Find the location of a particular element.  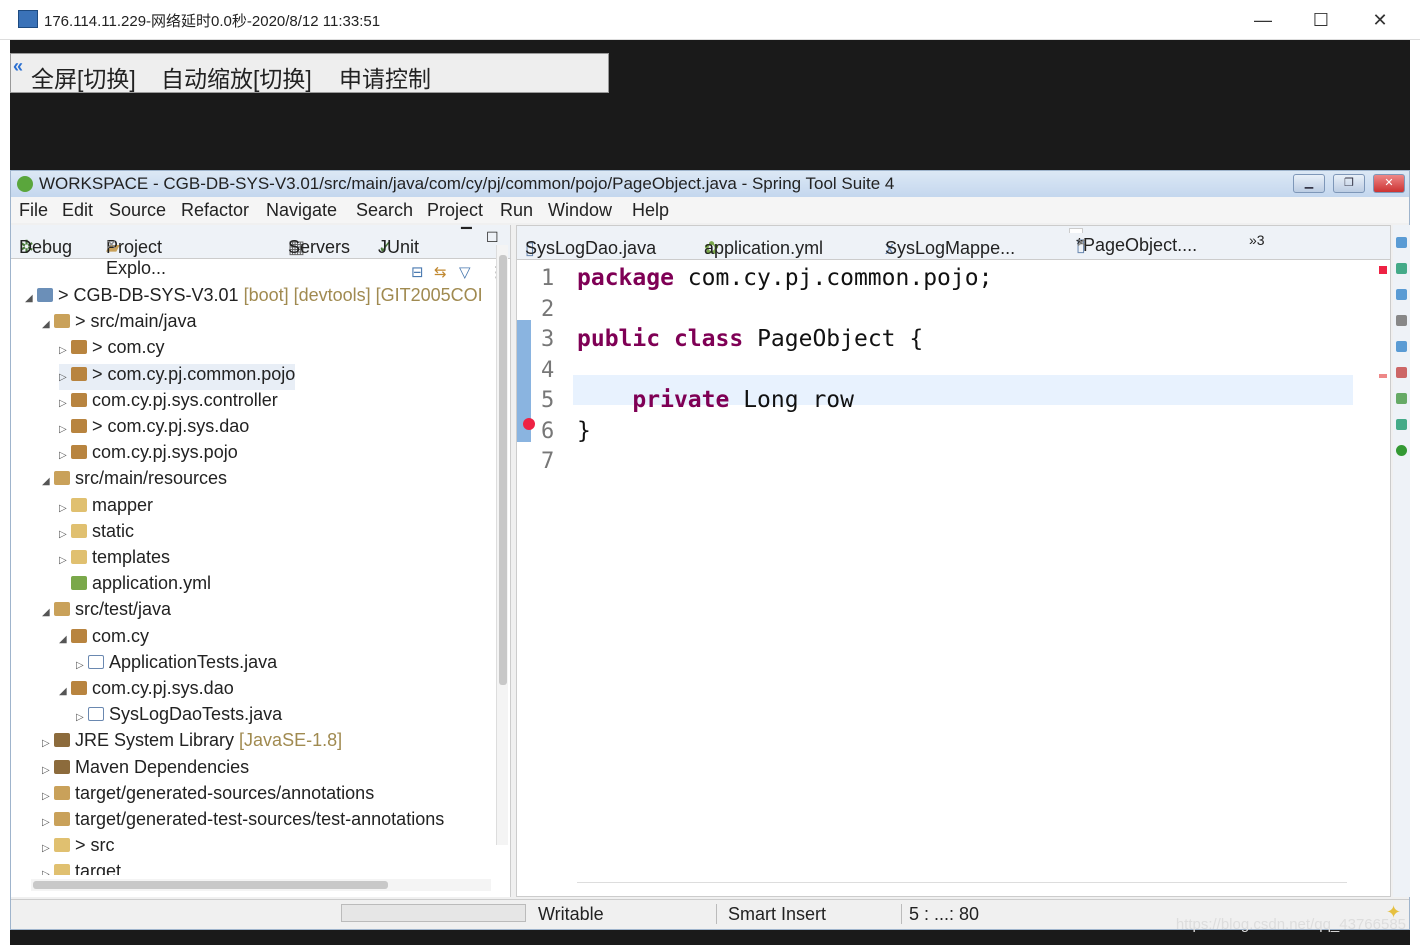

link-editor-icon: ⇆ is located at coordinates (440, 272).